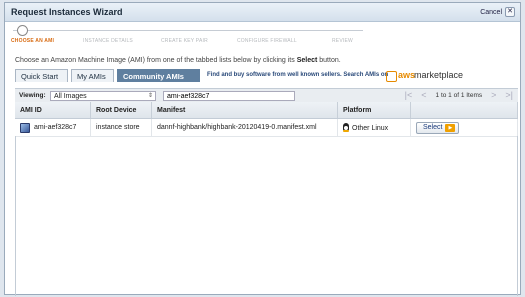  What do you see at coordinates (188, 30) in the screenshot?
I see `steps-progress-line` at bounding box center [188, 30].